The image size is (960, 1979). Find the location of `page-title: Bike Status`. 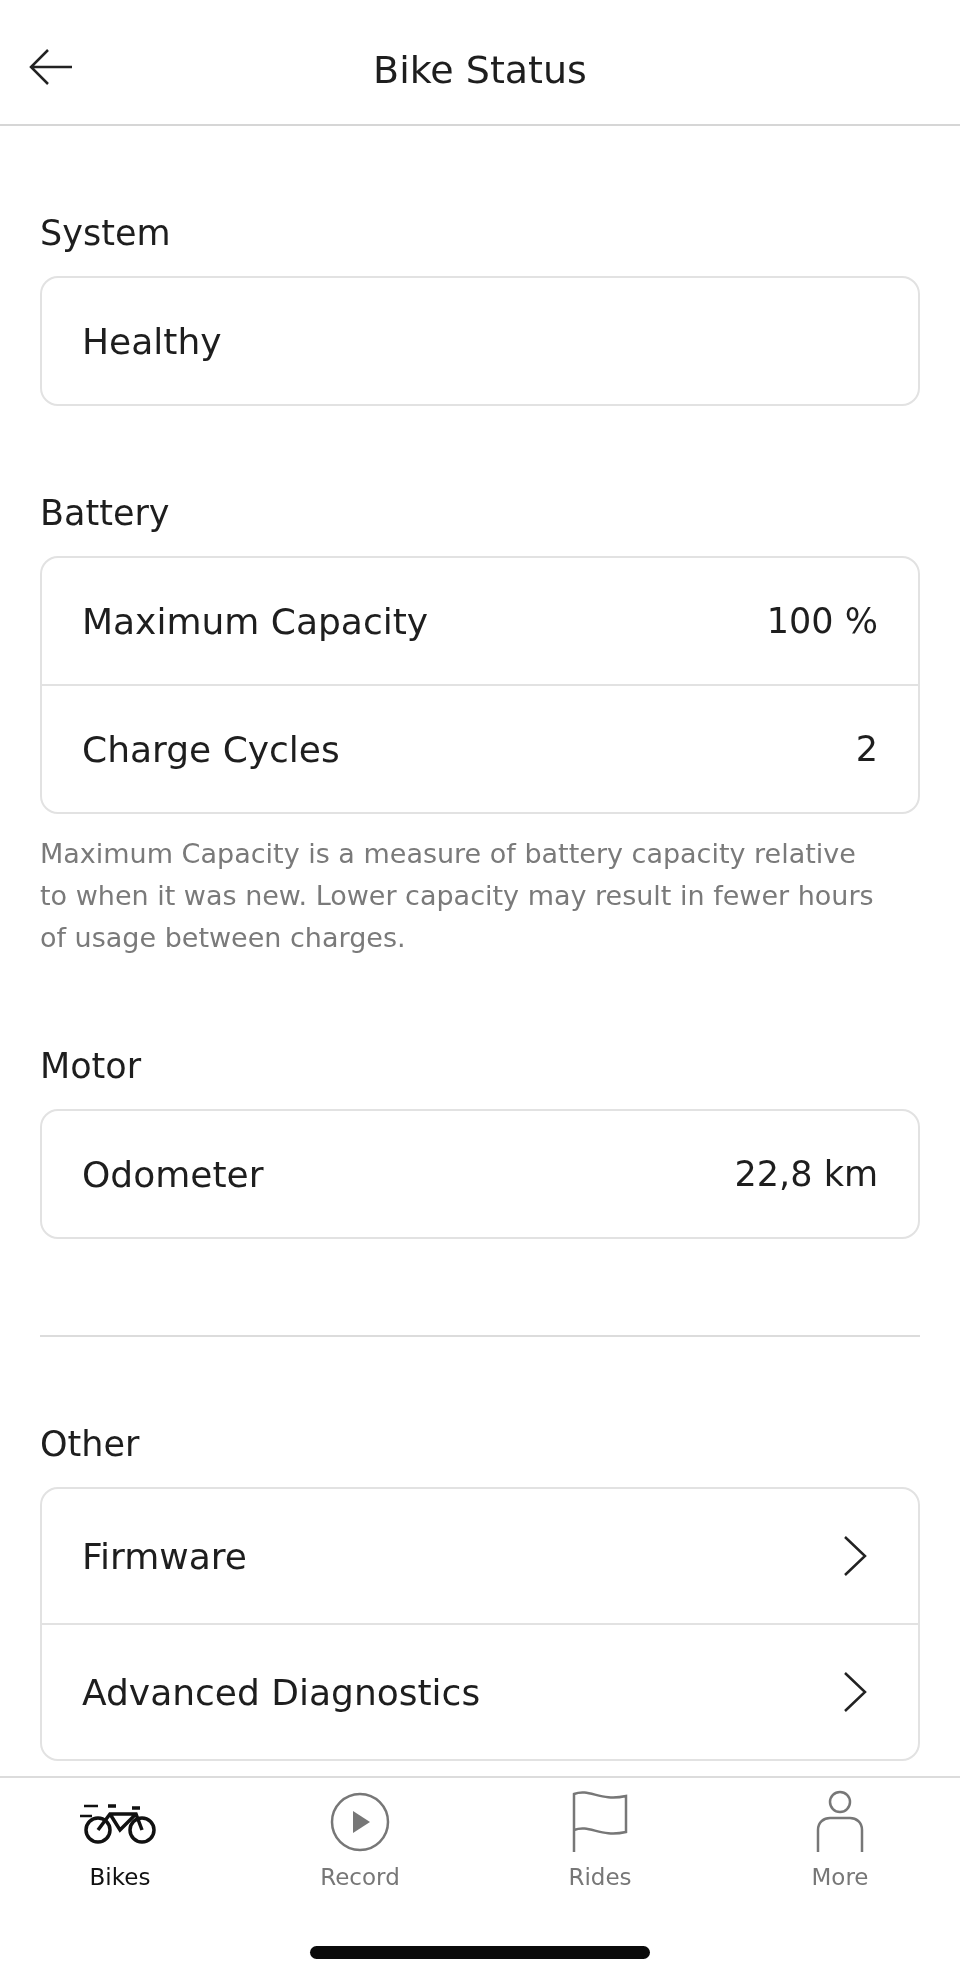

page-title: Bike Status is located at coordinates (480, 70).